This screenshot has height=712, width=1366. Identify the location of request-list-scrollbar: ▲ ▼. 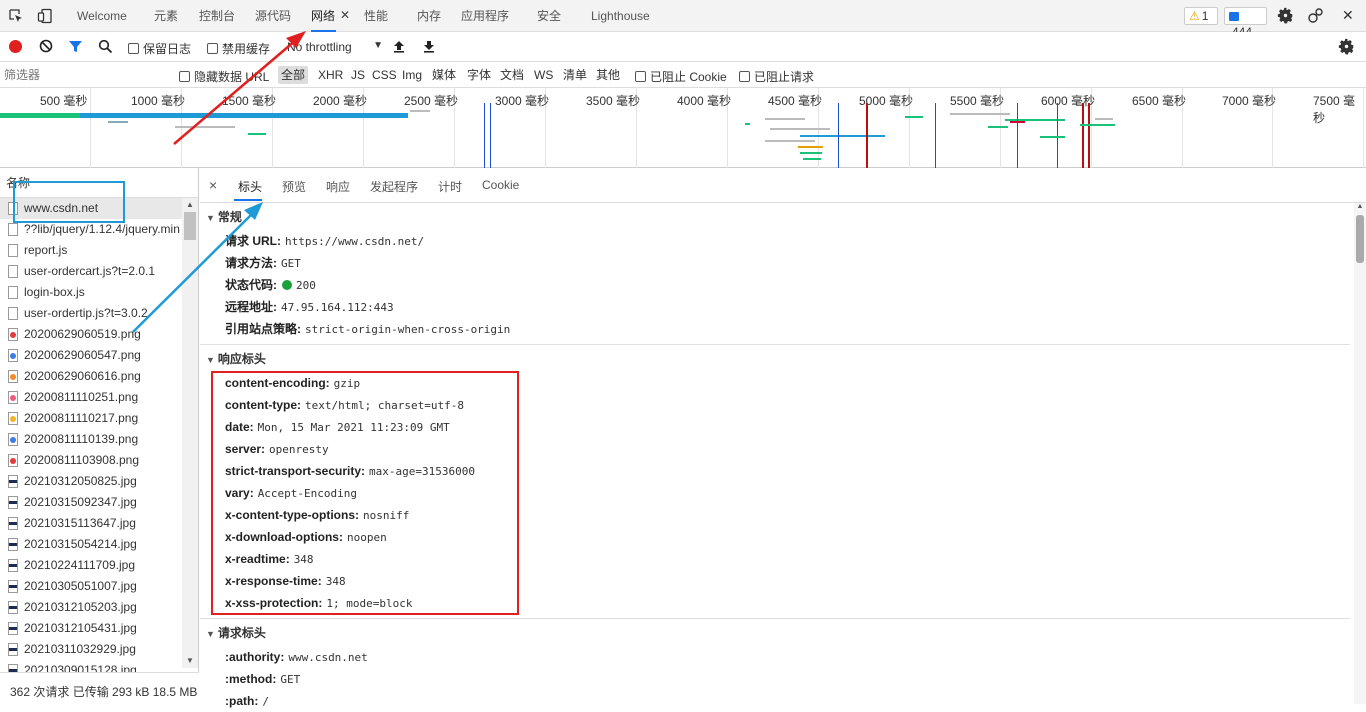
(190, 433).